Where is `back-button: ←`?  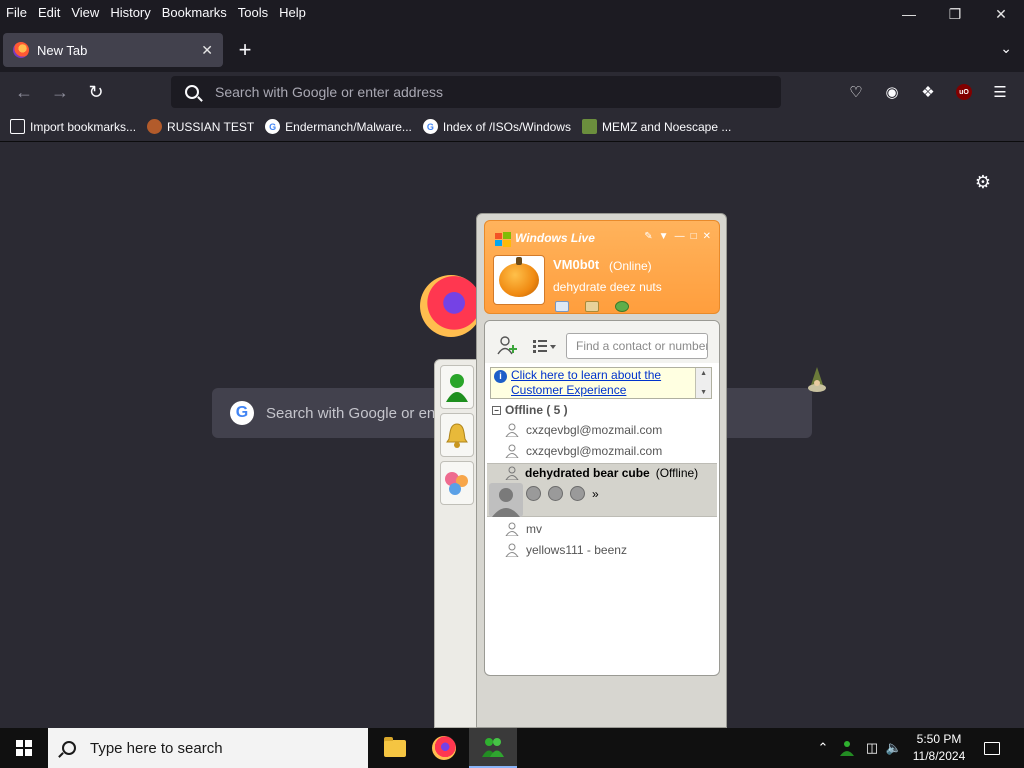
back-button: ← is located at coordinates (24, 92).